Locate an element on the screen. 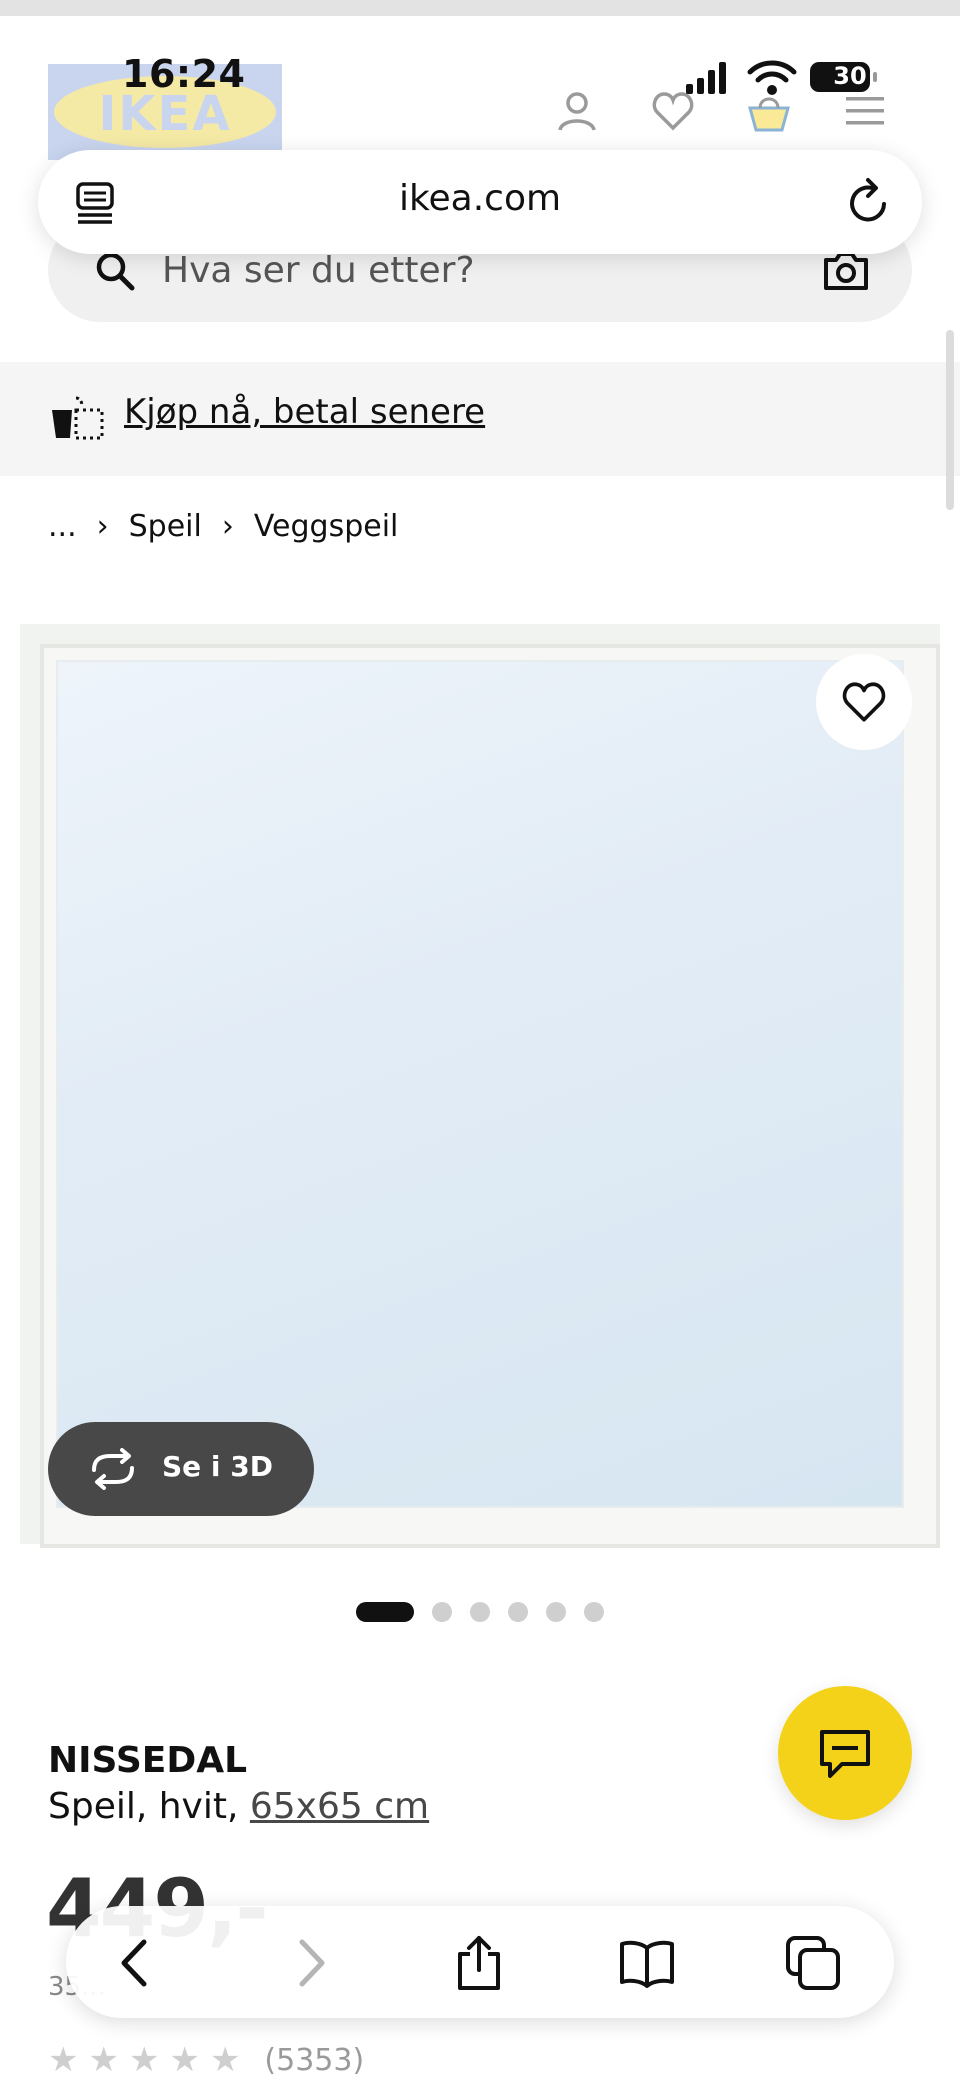  product-description: Speil, hvit, 65x65 cm is located at coordinates (238, 1806).